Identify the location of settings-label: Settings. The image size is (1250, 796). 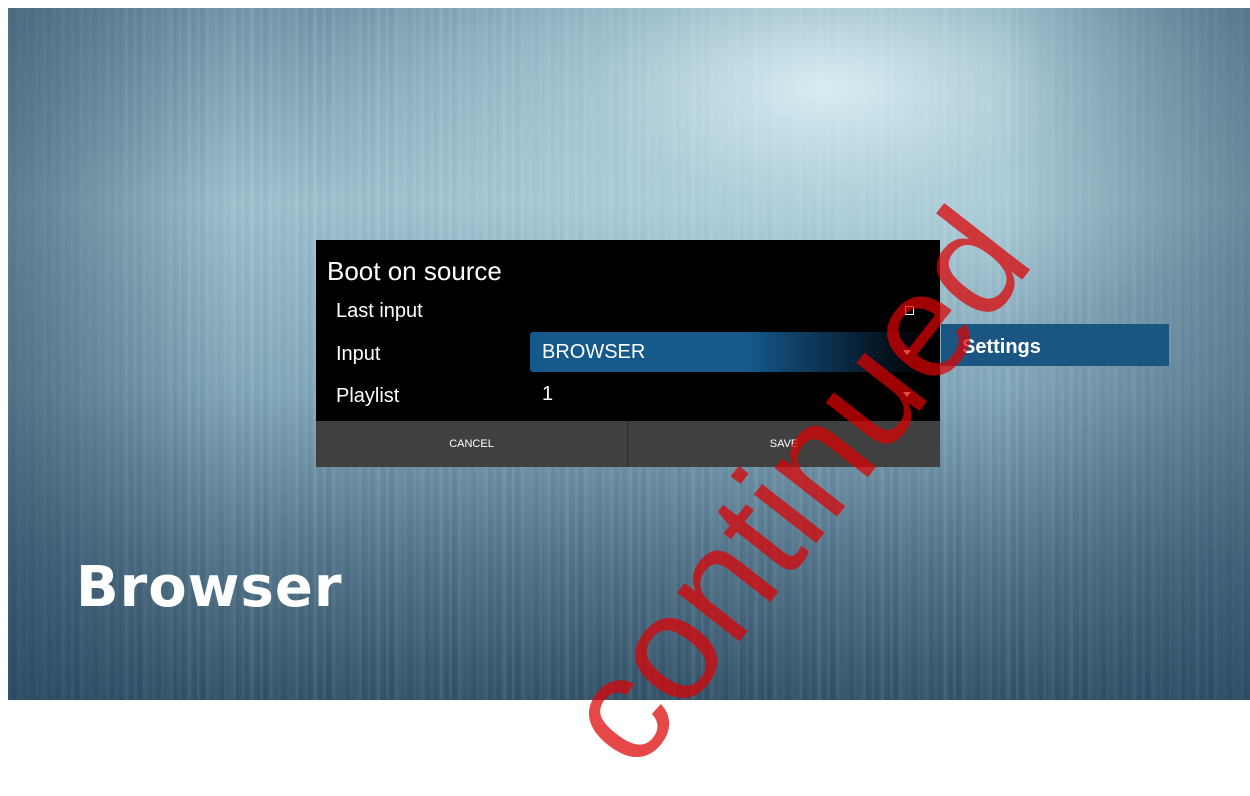
(1001, 347).